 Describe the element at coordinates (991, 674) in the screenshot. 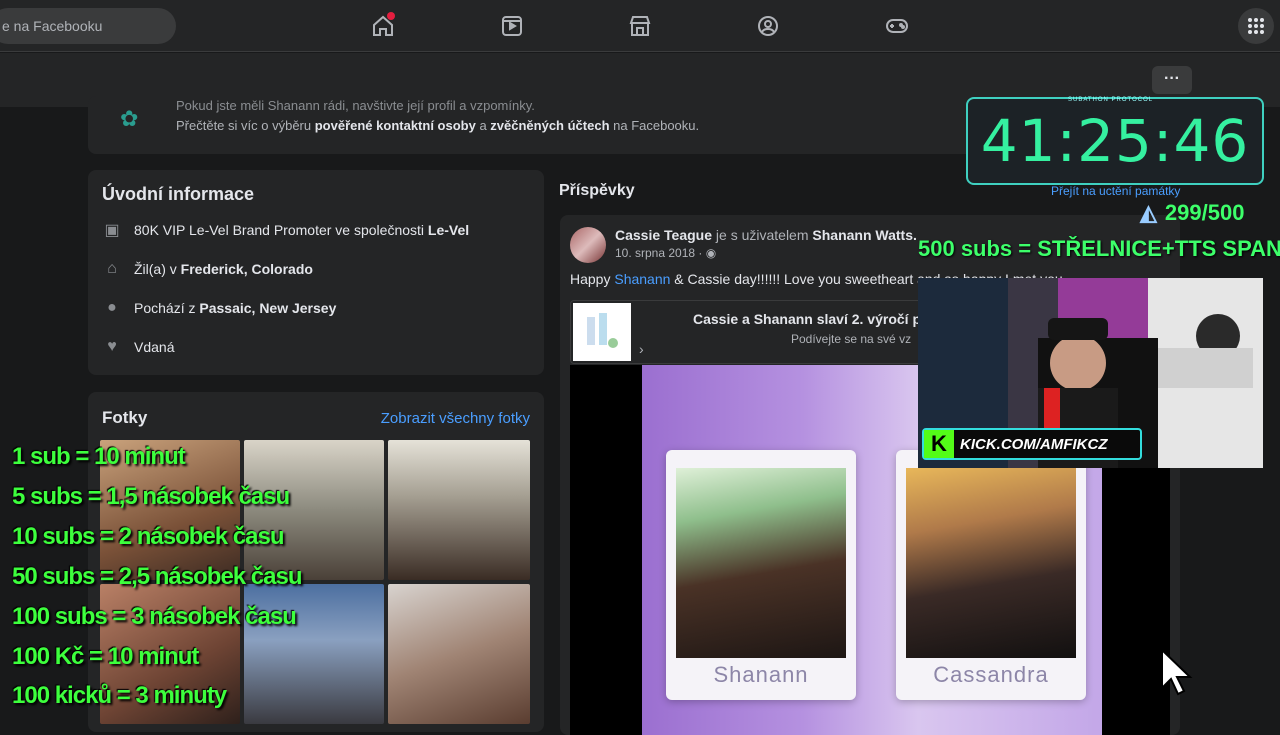

I see `frame-name-right: Cassandra` at that location.